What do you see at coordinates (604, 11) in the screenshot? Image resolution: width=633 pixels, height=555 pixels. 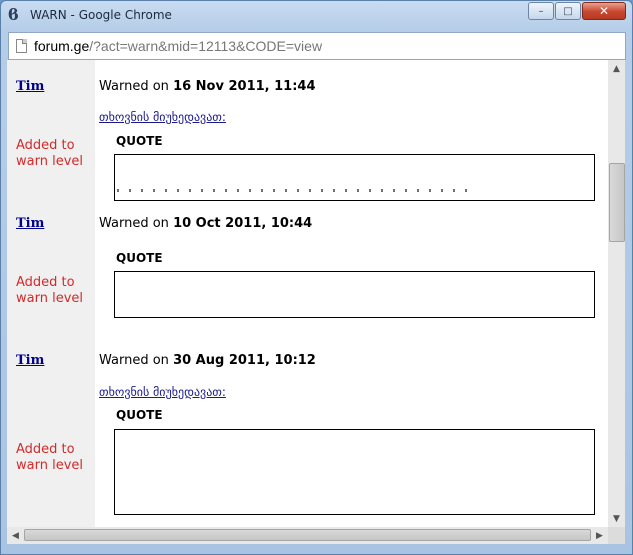 I see `close-button: ✕` at bounding box center [604, 11].